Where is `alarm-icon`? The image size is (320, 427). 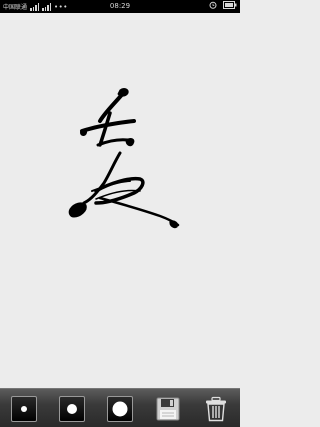 alarm-icon is located at coordinates (213, 5).